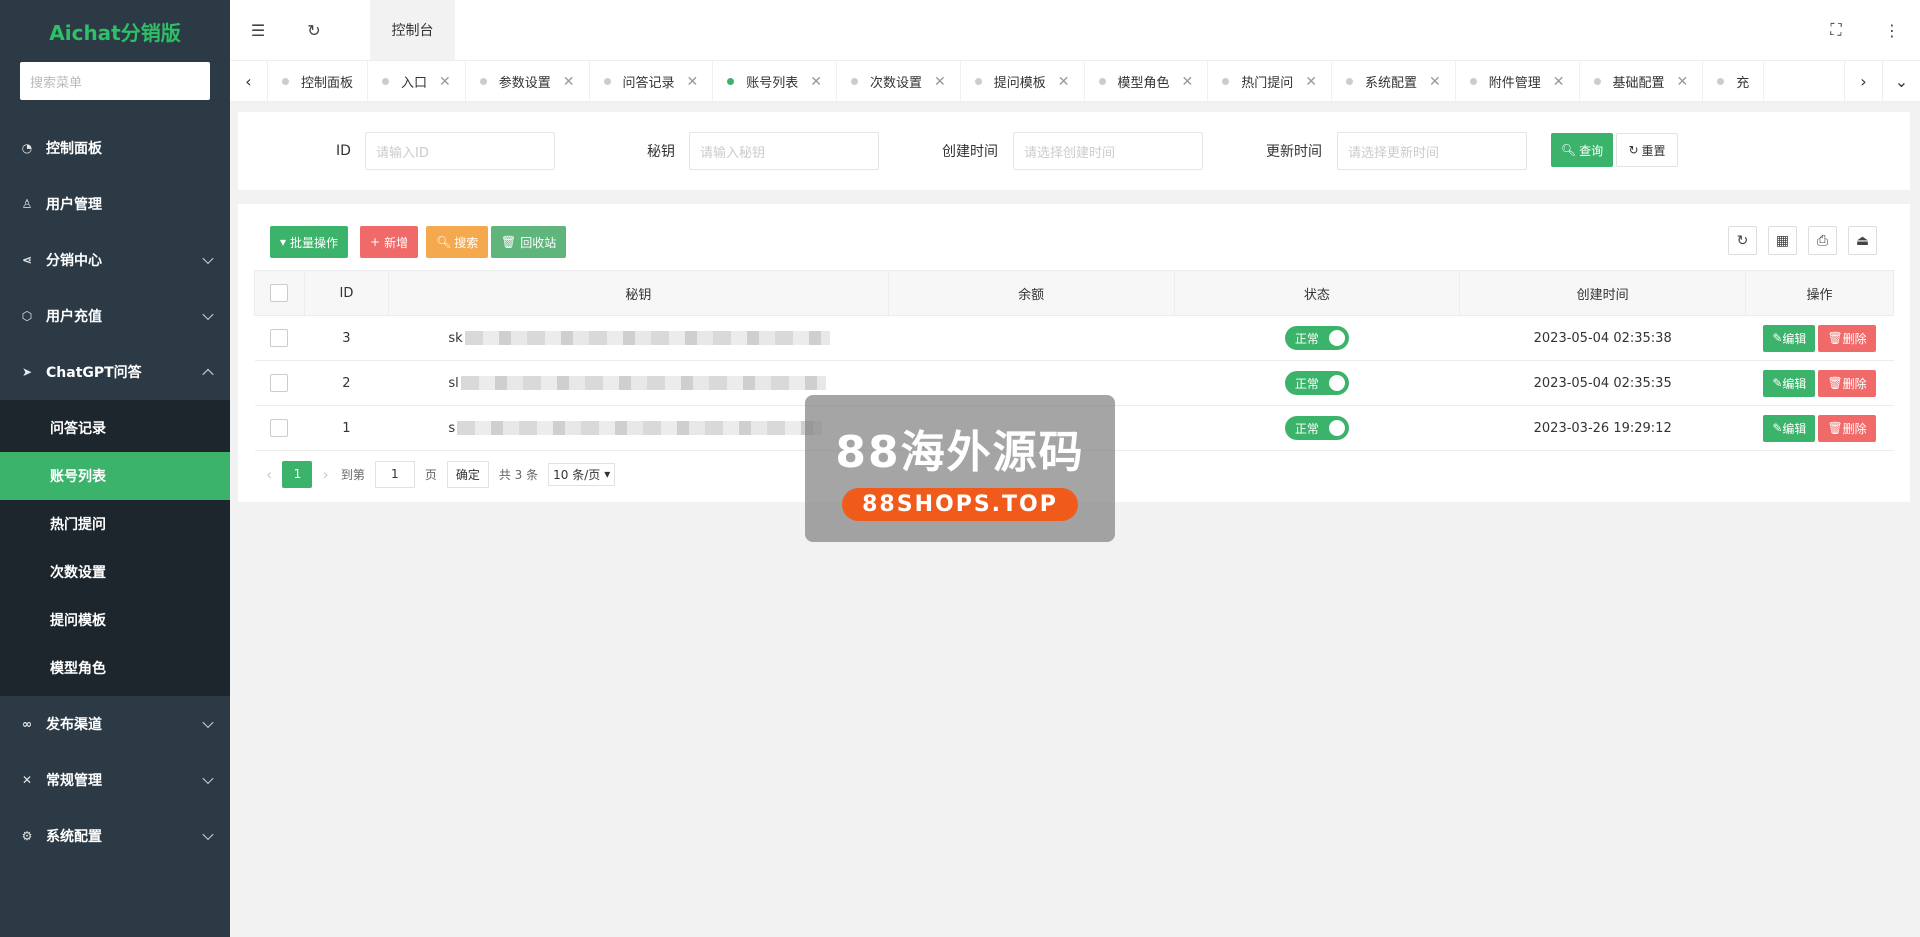  Describe the element at coordinates (1591, 150) in the screenshot. I see `query-button-label: 查询` at that location.